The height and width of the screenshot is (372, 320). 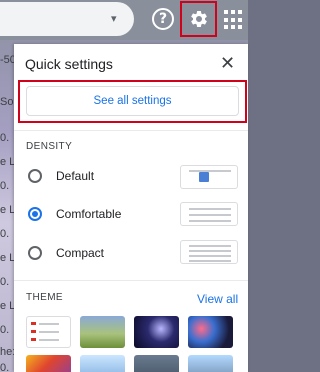 I want to click on snippet: So, so click(x=7, y=102).